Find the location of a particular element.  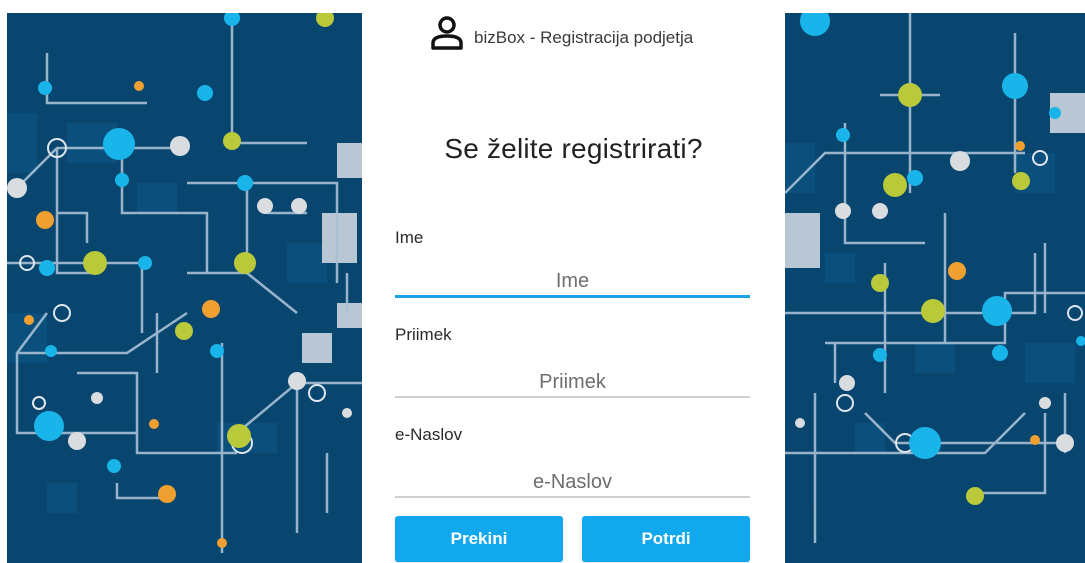

last-name-input is located at coordinates (572, 383).